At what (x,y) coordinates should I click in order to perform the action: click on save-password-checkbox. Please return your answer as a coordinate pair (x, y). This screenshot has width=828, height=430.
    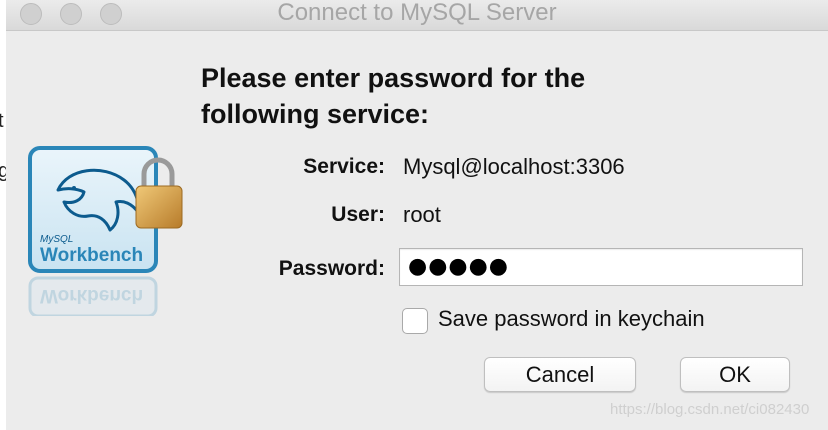
    Looking at the image, I should click on (415, 321).